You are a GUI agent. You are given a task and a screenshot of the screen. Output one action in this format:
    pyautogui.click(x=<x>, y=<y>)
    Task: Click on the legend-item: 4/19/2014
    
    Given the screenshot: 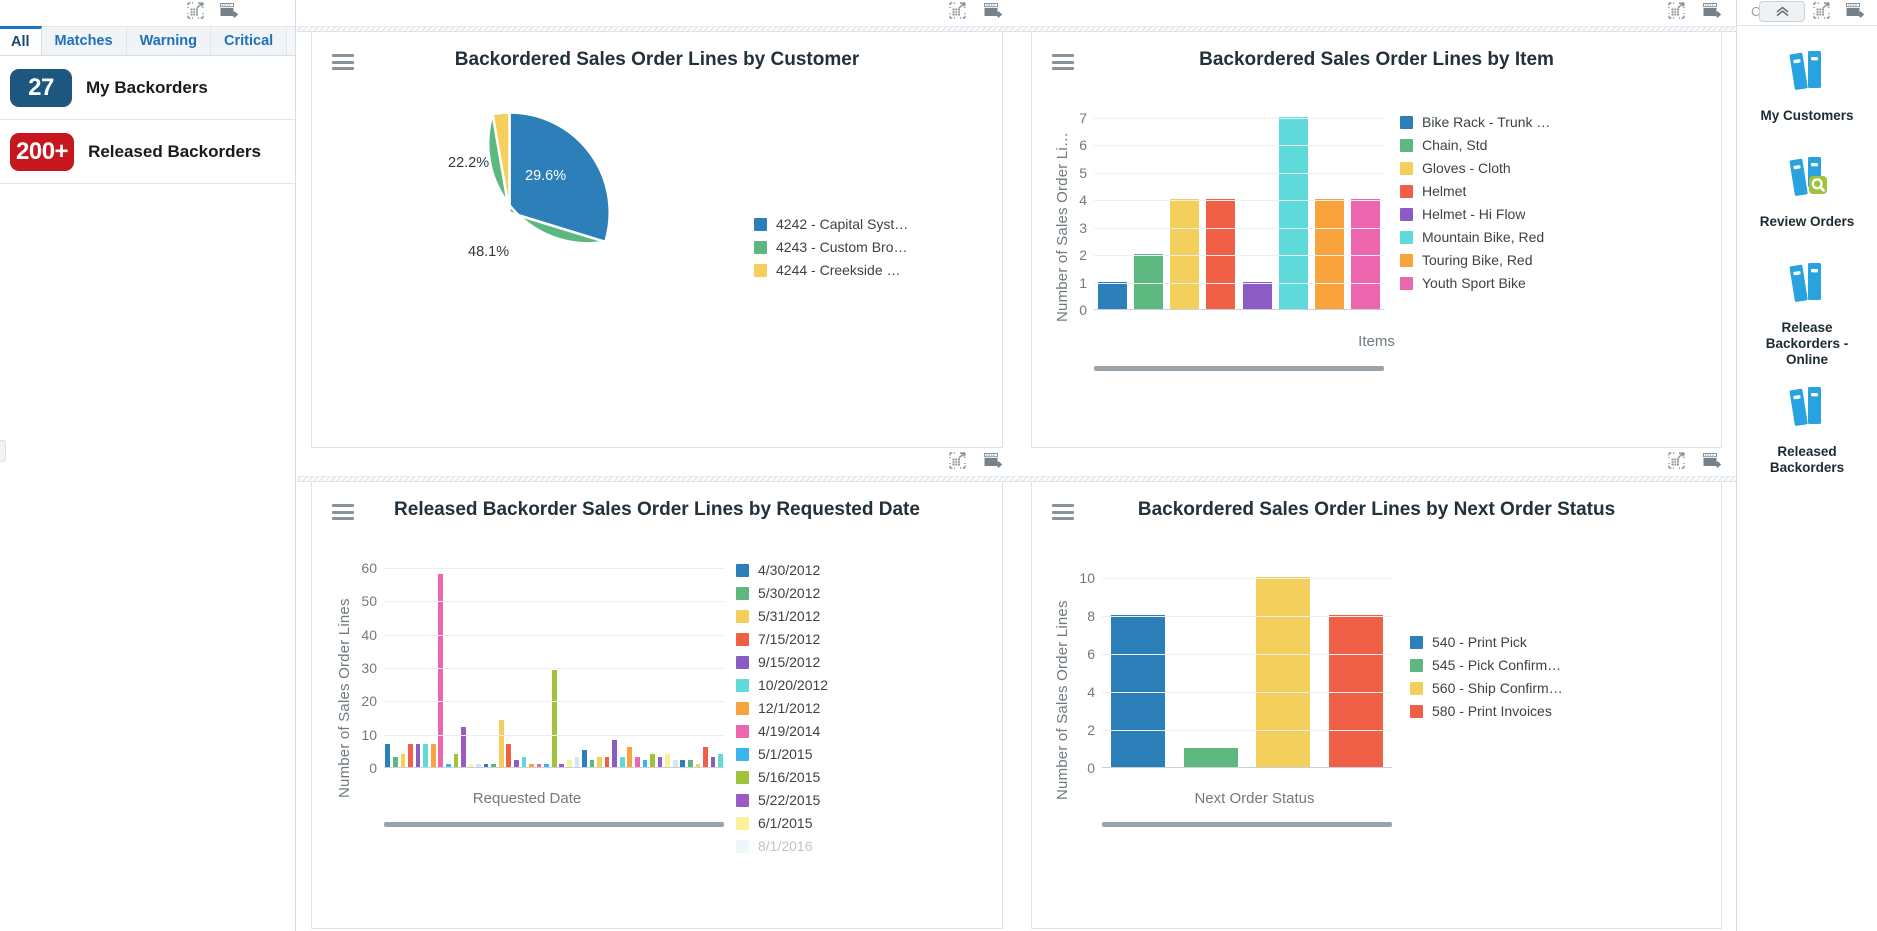 What is the action you would take?
    pyautogui.click(x=782, y=731)
    